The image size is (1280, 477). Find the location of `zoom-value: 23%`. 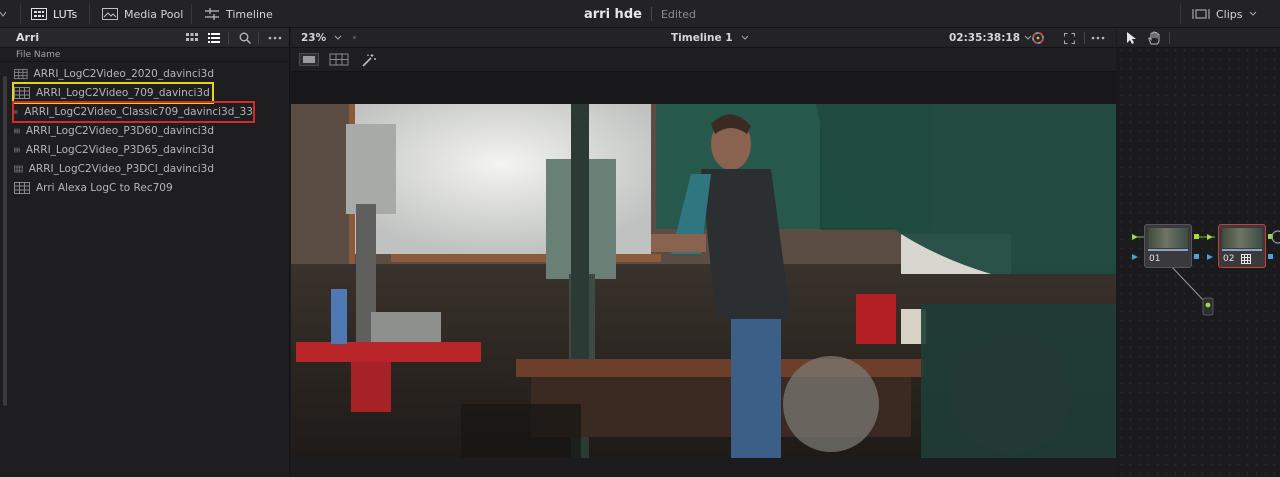

zoom-value: 23% is located at coordinates (314, 38).